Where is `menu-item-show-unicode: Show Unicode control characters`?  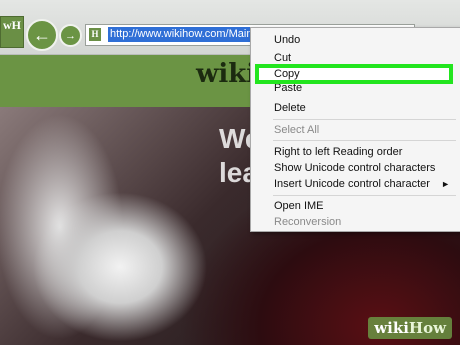 menu-item-show-unicode: Show Unicode control characters is located at coordinates (355, 168).